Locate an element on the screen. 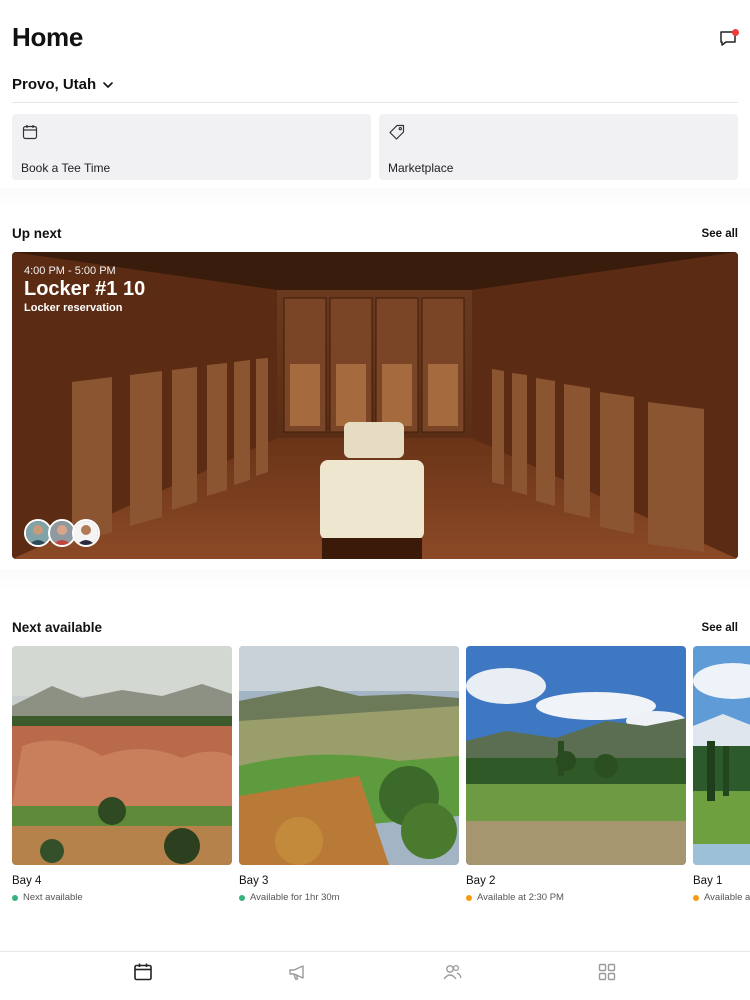 This screenshot has width=750, height=1000. notification-badge is located at coordinates (735, 32).